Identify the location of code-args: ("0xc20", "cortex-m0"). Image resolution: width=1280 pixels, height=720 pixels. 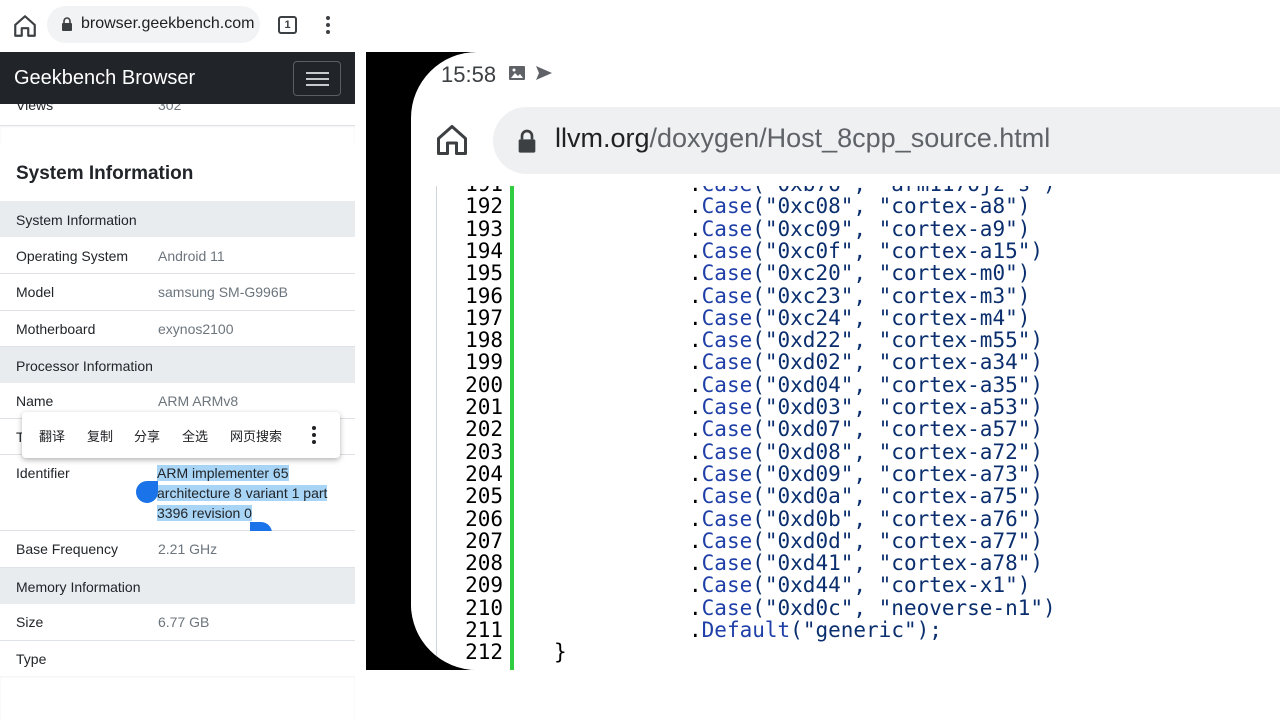
(891, 273).